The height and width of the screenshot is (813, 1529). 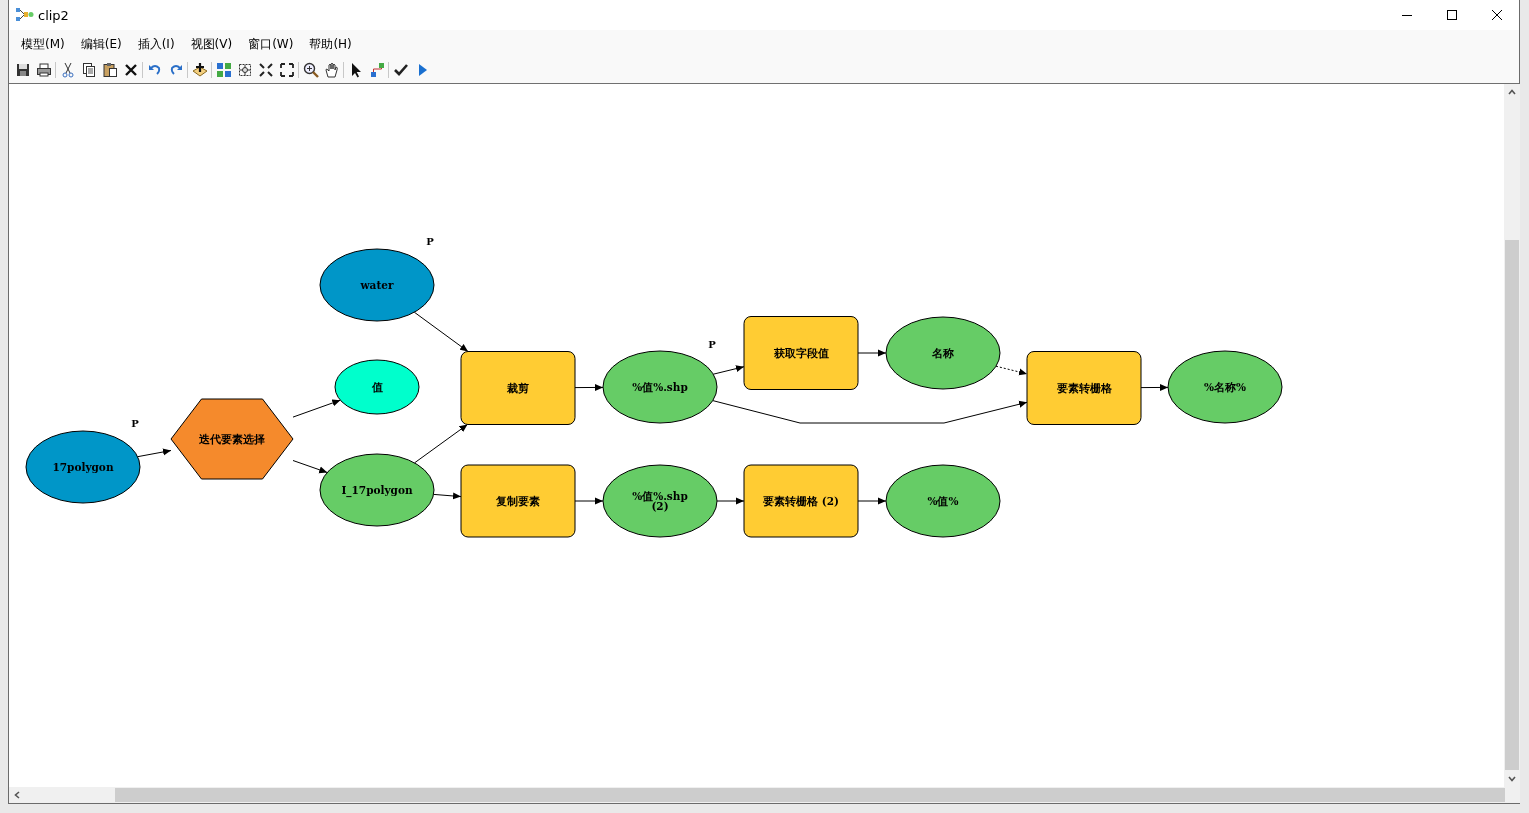 What do you see at coordinates (214, 43) in the screenshot?
I see `menu-item: 视图(V)` at bounding box center [214, 43].